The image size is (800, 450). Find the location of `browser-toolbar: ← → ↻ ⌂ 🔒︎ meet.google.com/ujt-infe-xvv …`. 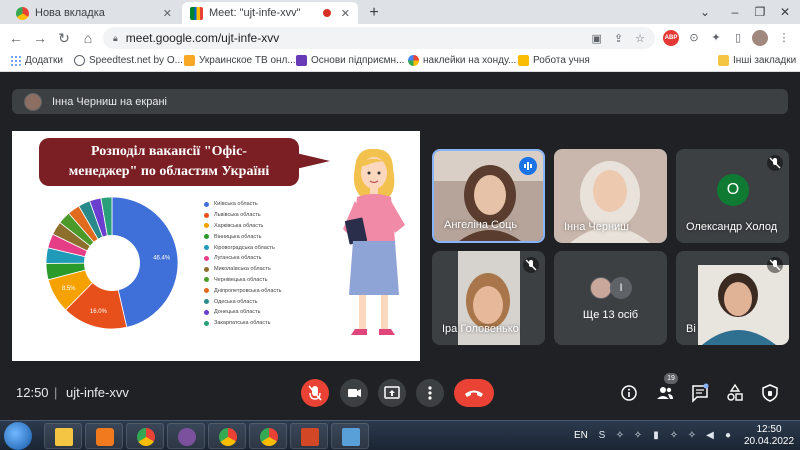

browser-toolbar: ← → ↻ ⌂ 🔒︎ meet.google.com/ujt-infe-xvv … is located at coordinates (400, 38).